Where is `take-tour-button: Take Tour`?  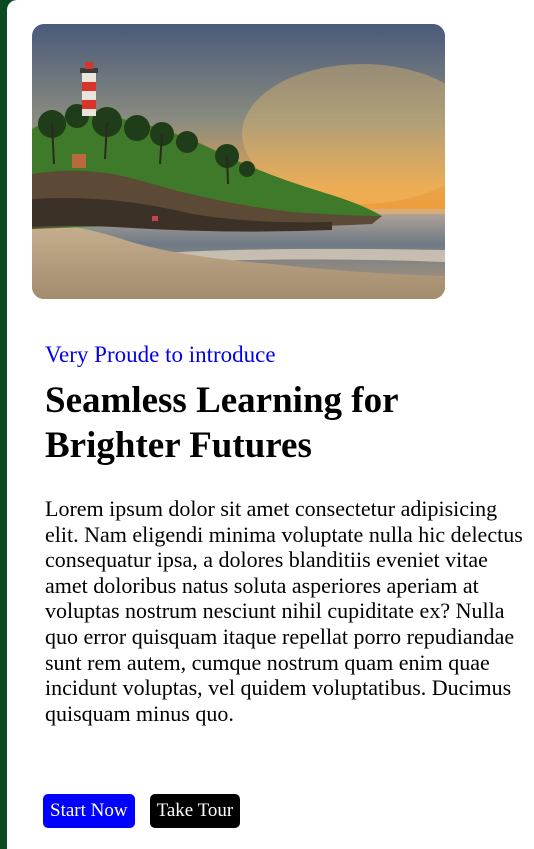
take-tour-button: Take Tour is located at coordinates (195, 811).